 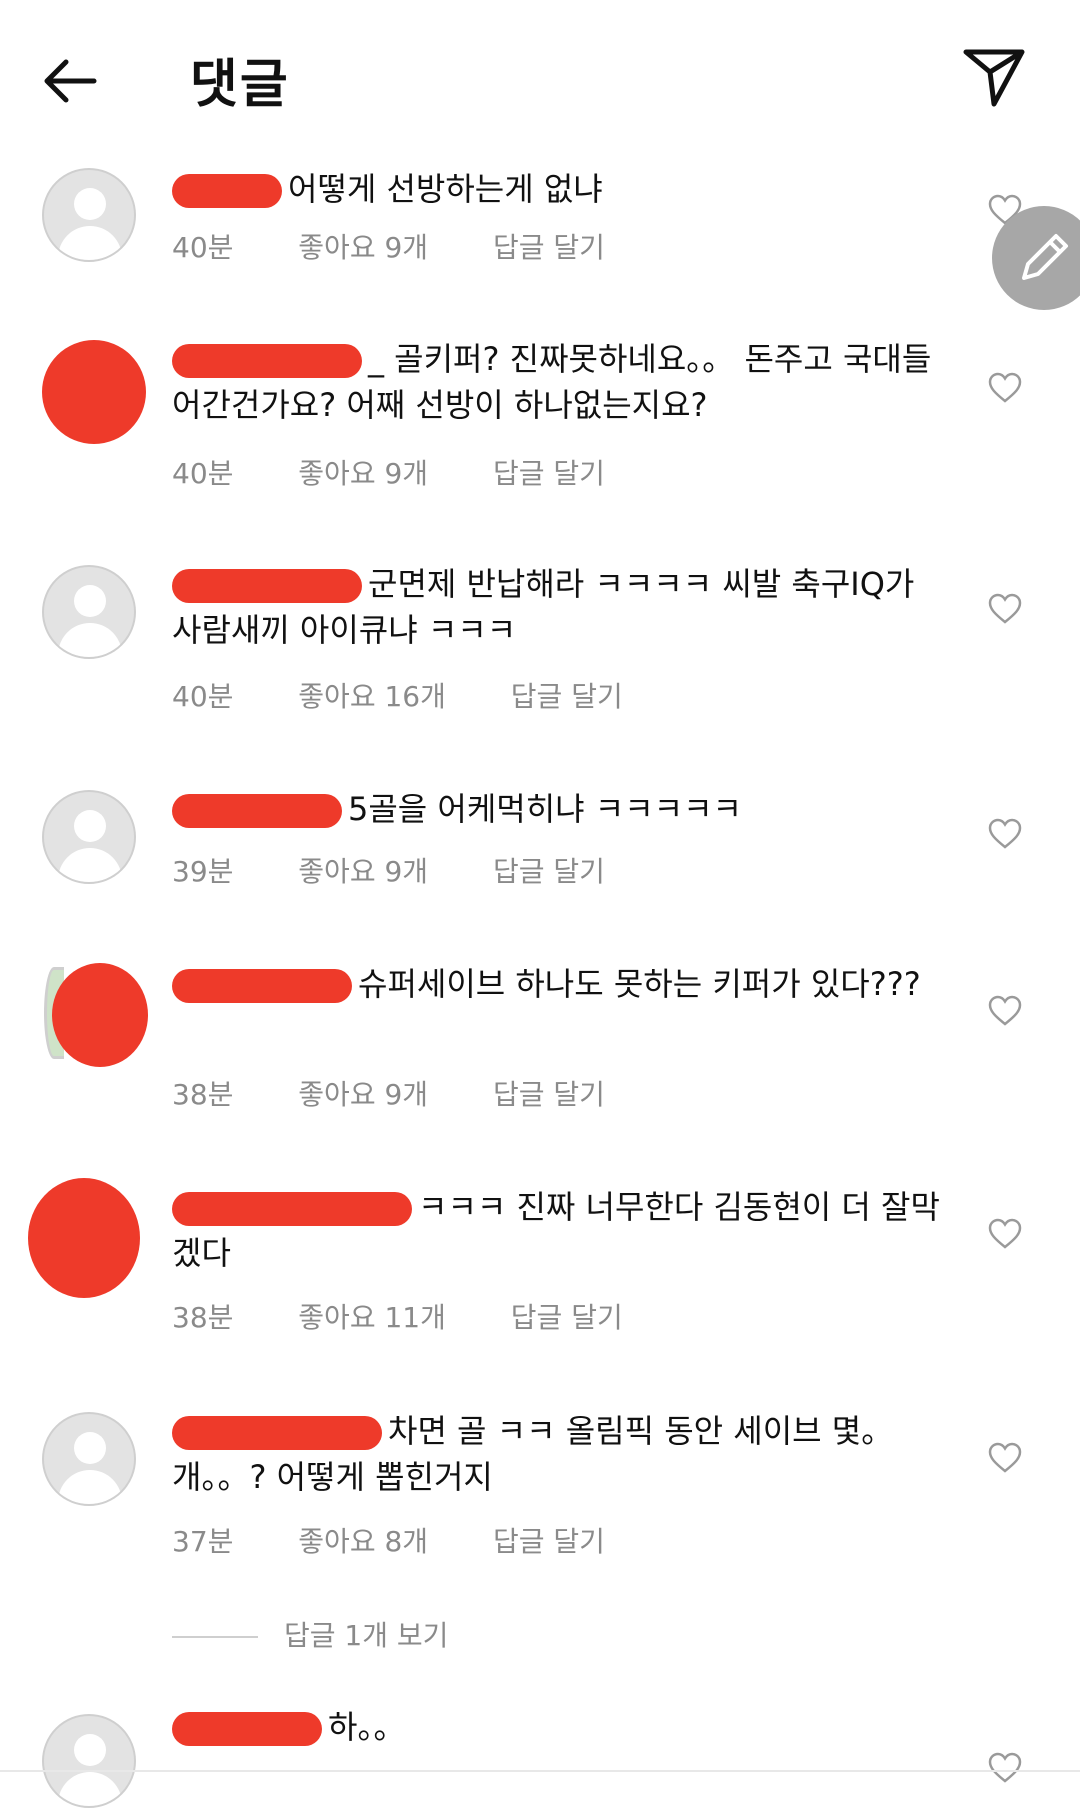 What do you see at coordinates (562, 1727) in the screenshot?
I see `comment-text: 하。。` at bounding box center [562, 1727].